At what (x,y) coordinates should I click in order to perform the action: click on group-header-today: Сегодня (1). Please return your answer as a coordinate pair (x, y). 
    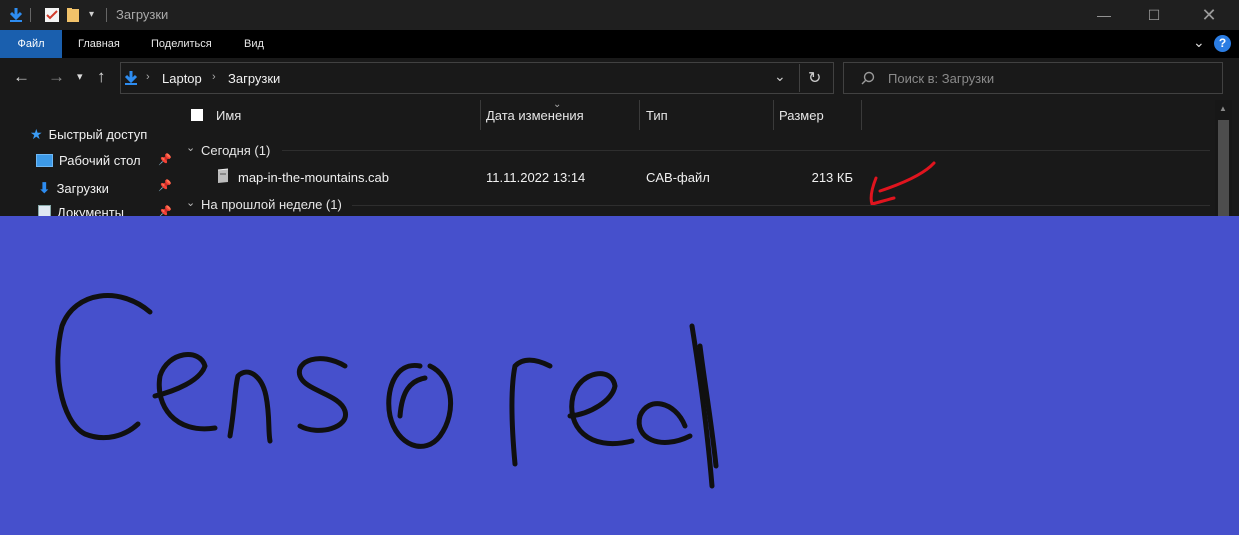
    Looking at the image, I should click on (235, 150).